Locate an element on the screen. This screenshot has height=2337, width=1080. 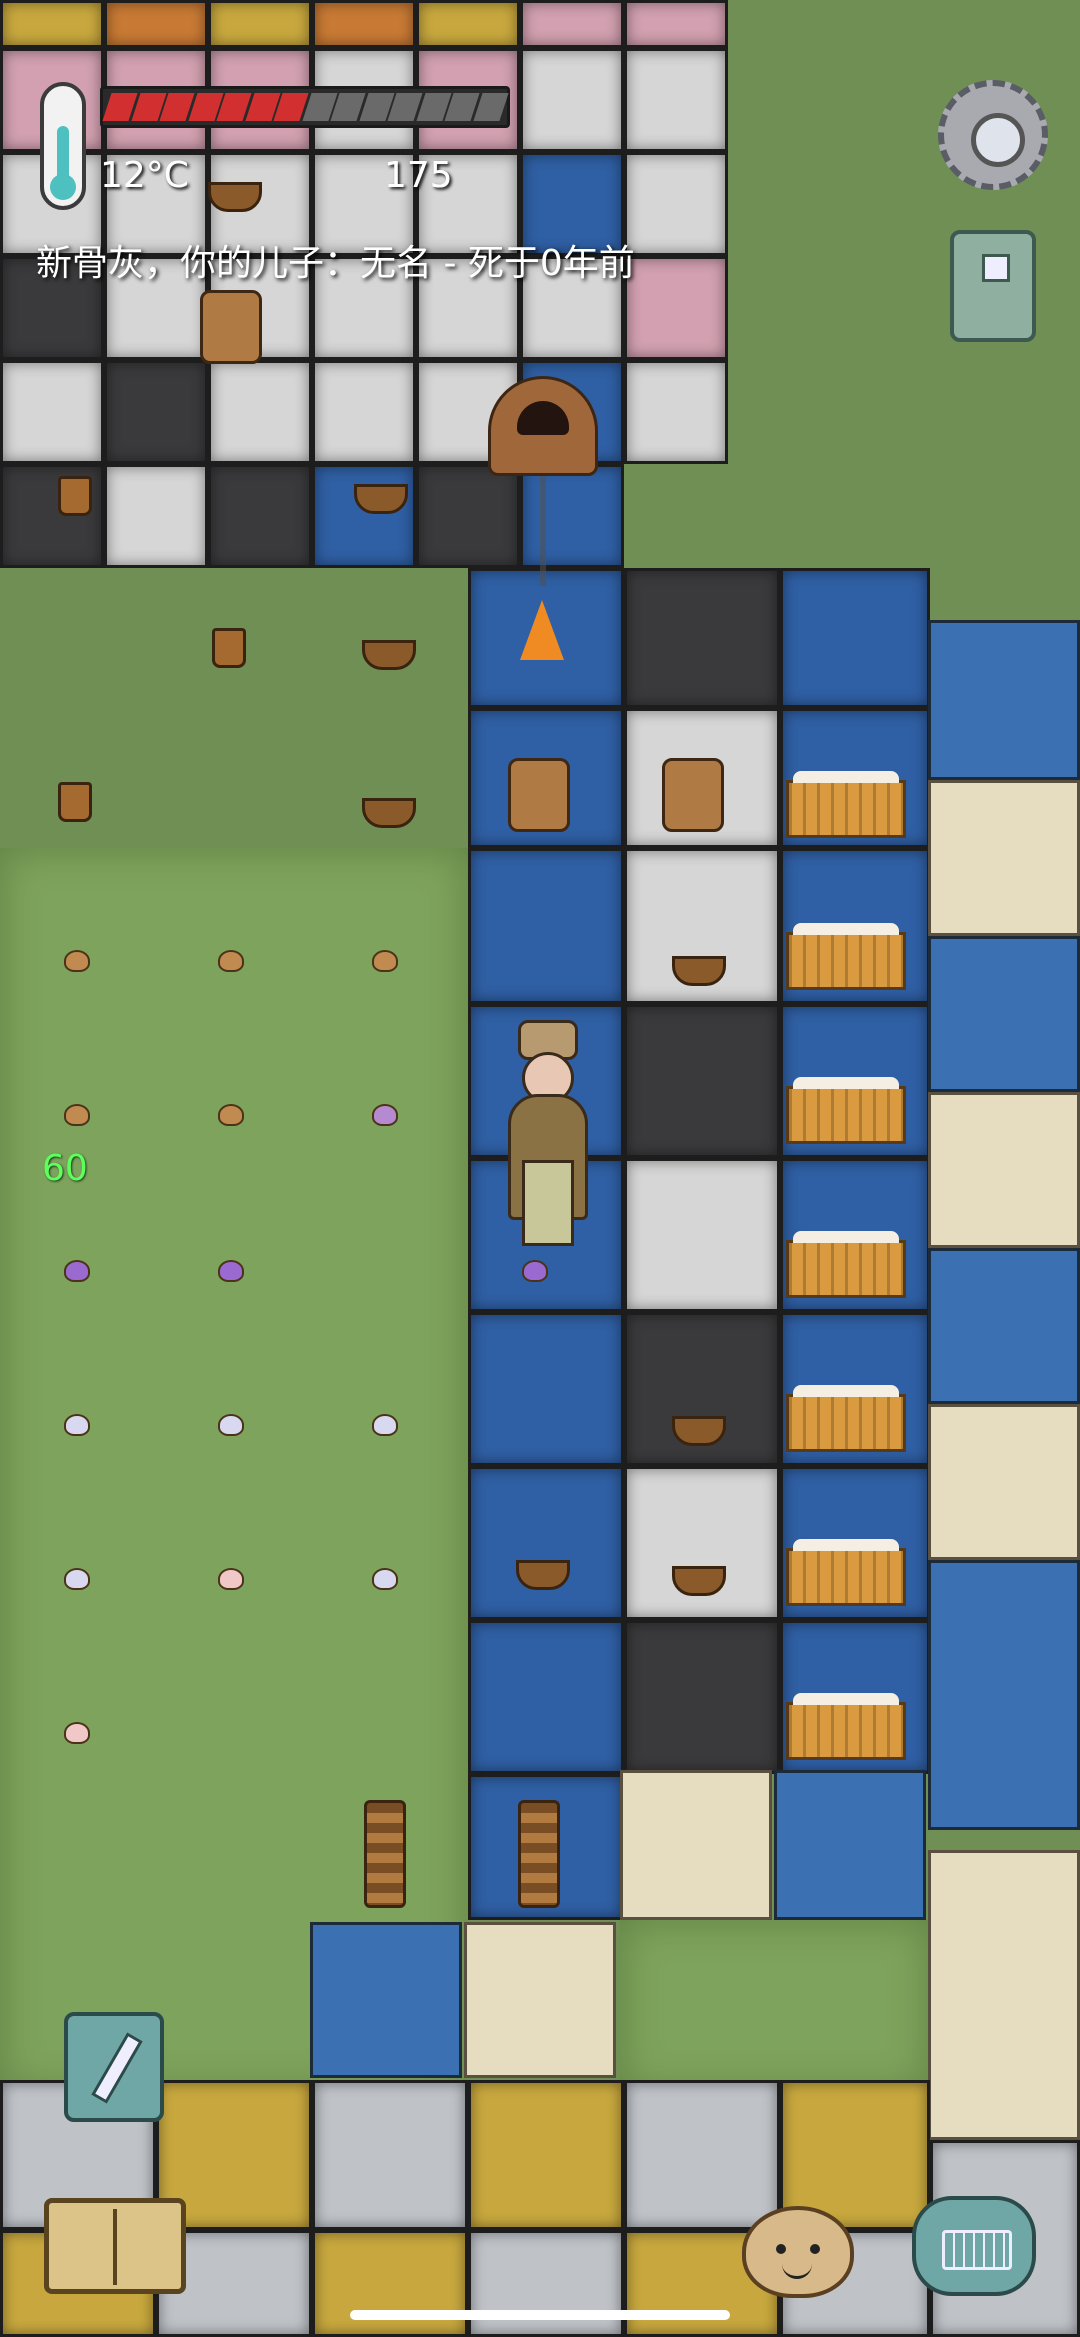
status-message: 新骨灰，你的儿子：无名 - 死于0年前 is located at coordinates (335, 263).